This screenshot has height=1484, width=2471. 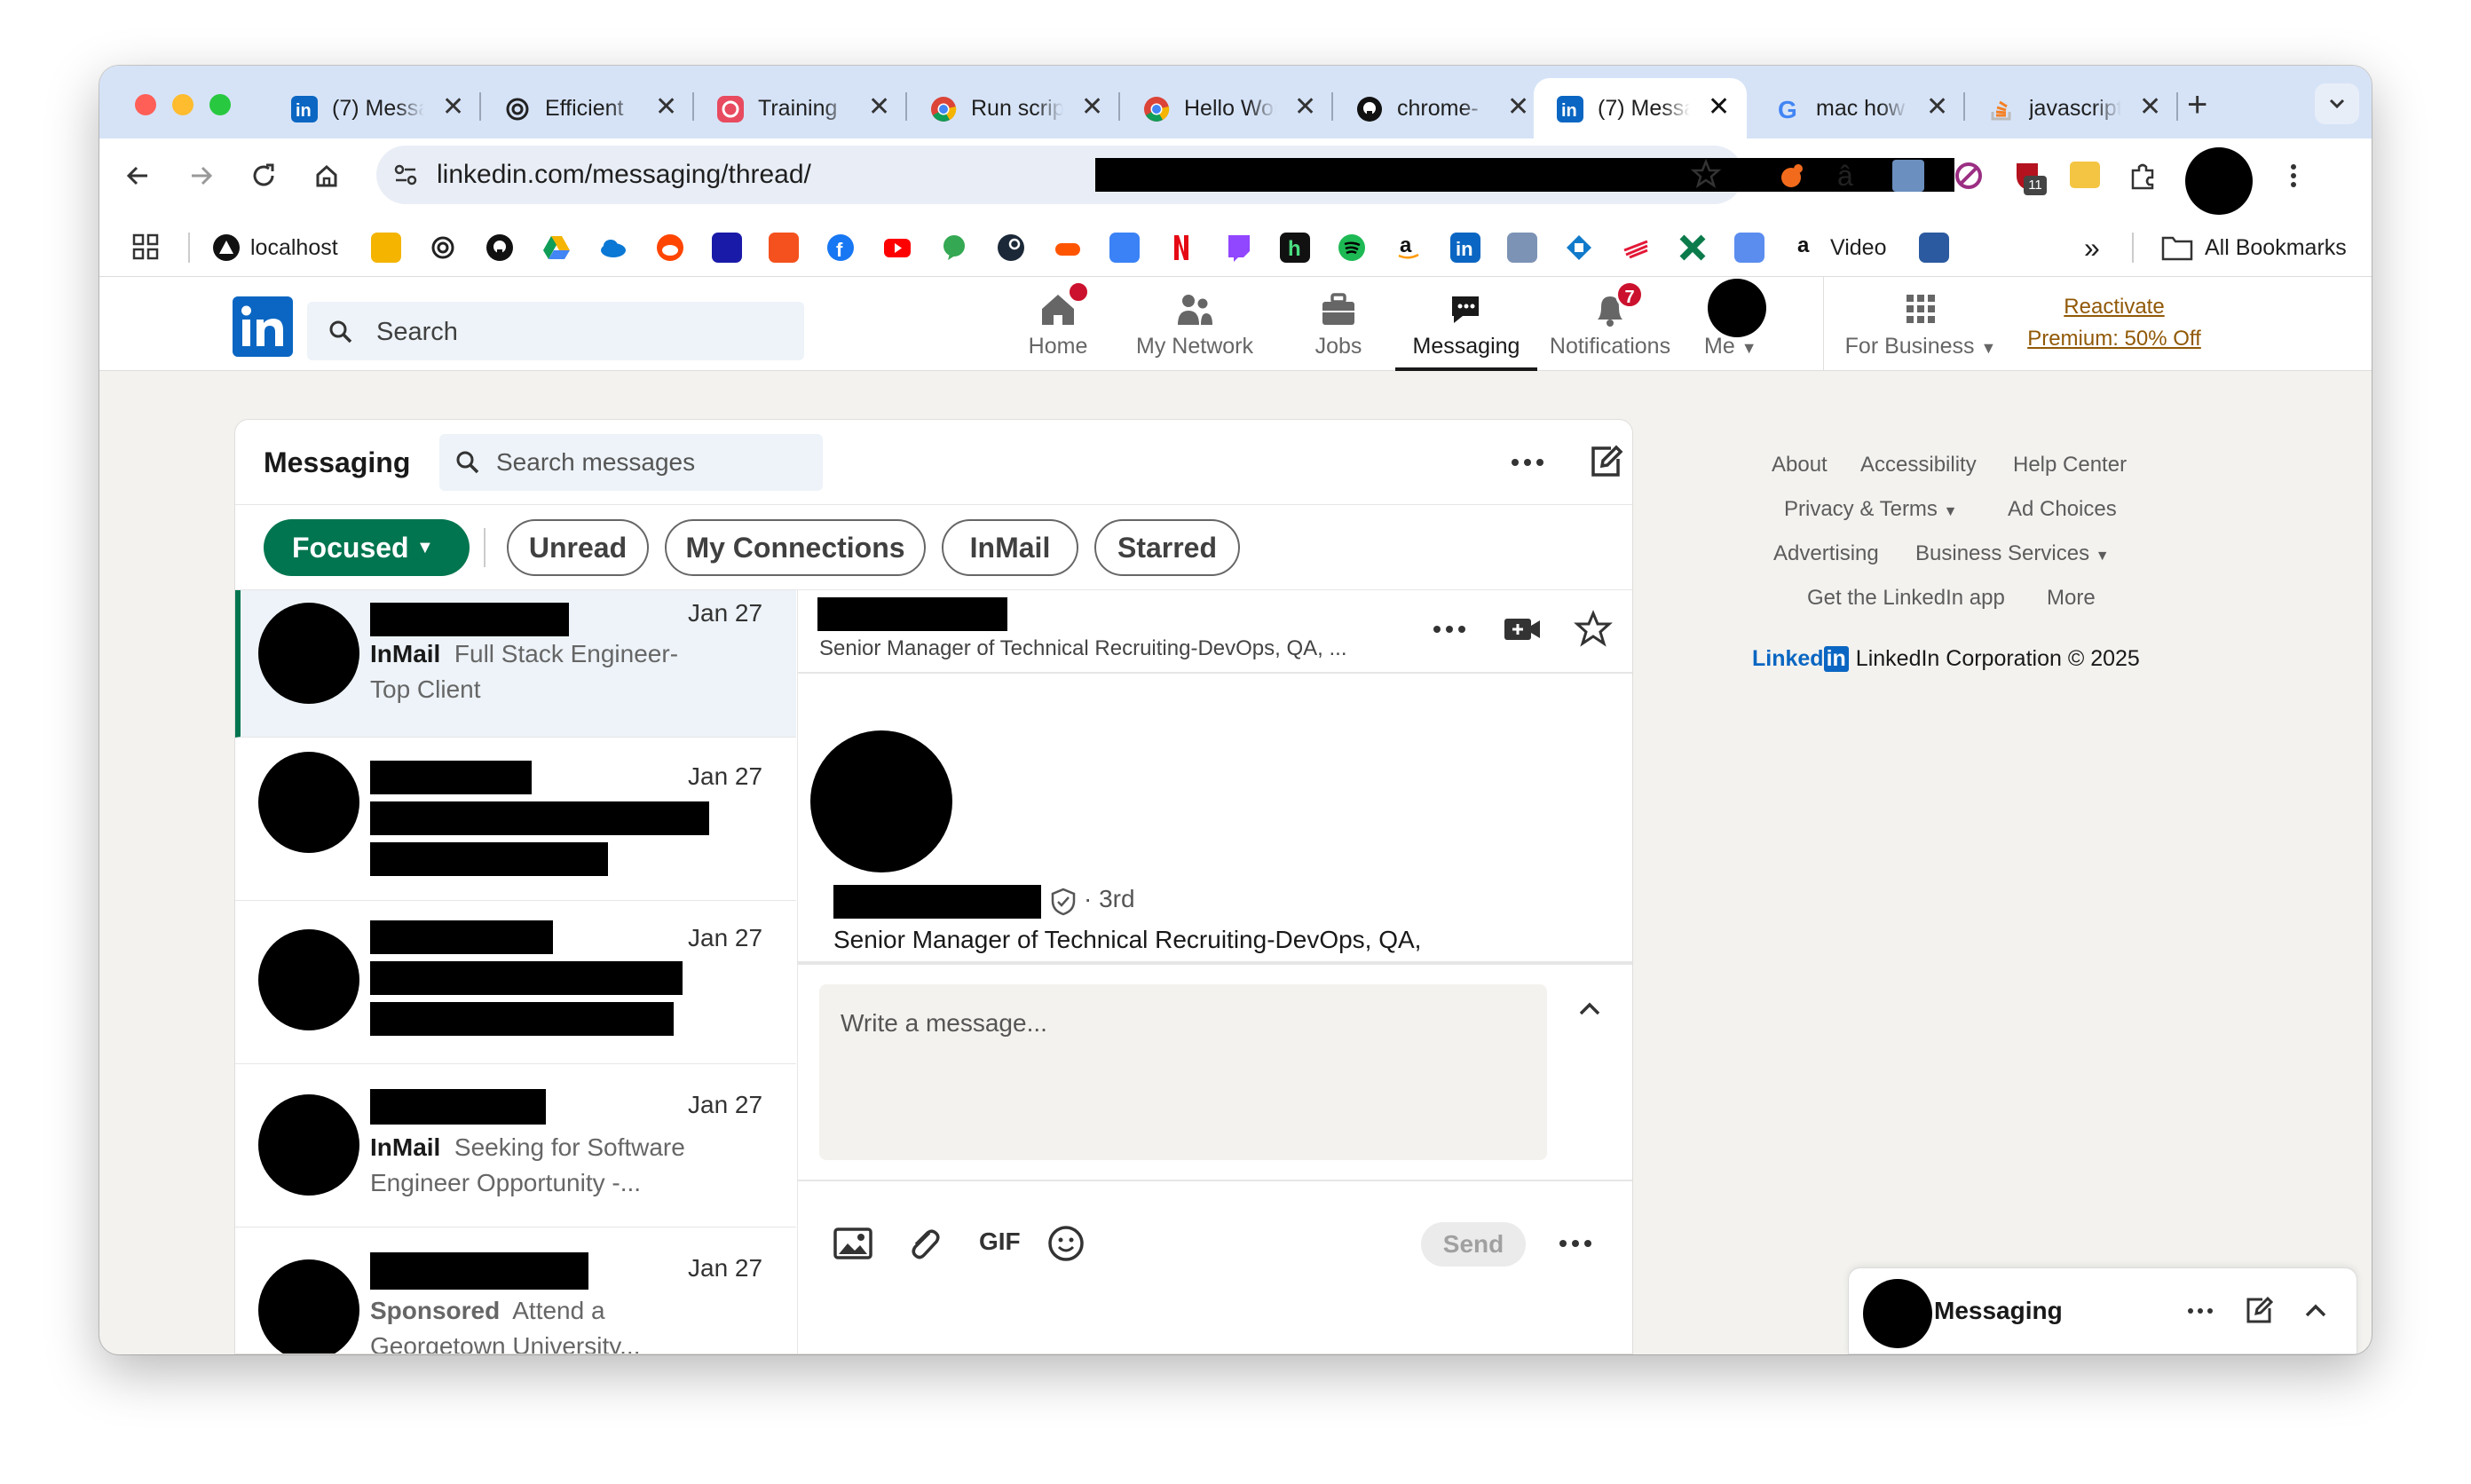 I want to click on footer-about-link: About, so click(x=1800, y=466).